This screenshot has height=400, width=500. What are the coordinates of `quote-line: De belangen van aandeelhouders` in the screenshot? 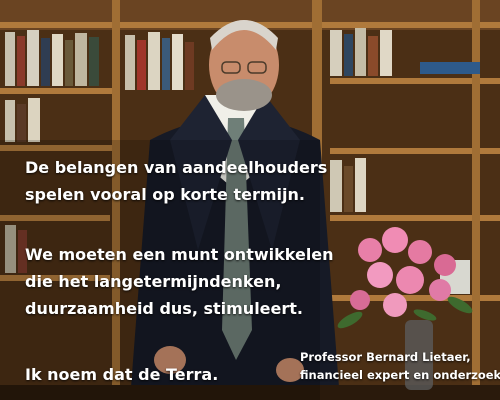 It's located at (176, 167).